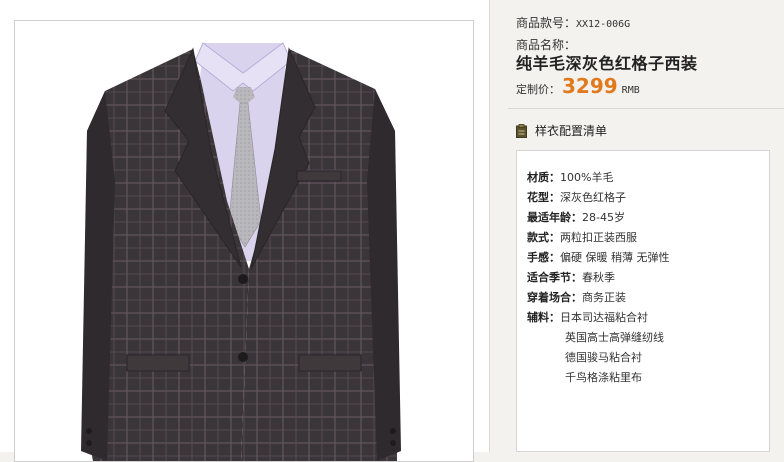 The height and width of the screenshot is (462, 784). What do you see at coordinates (538, 89) in the screenshot?
I see `price-label: 定制价：` at bounding box center [538, 89].